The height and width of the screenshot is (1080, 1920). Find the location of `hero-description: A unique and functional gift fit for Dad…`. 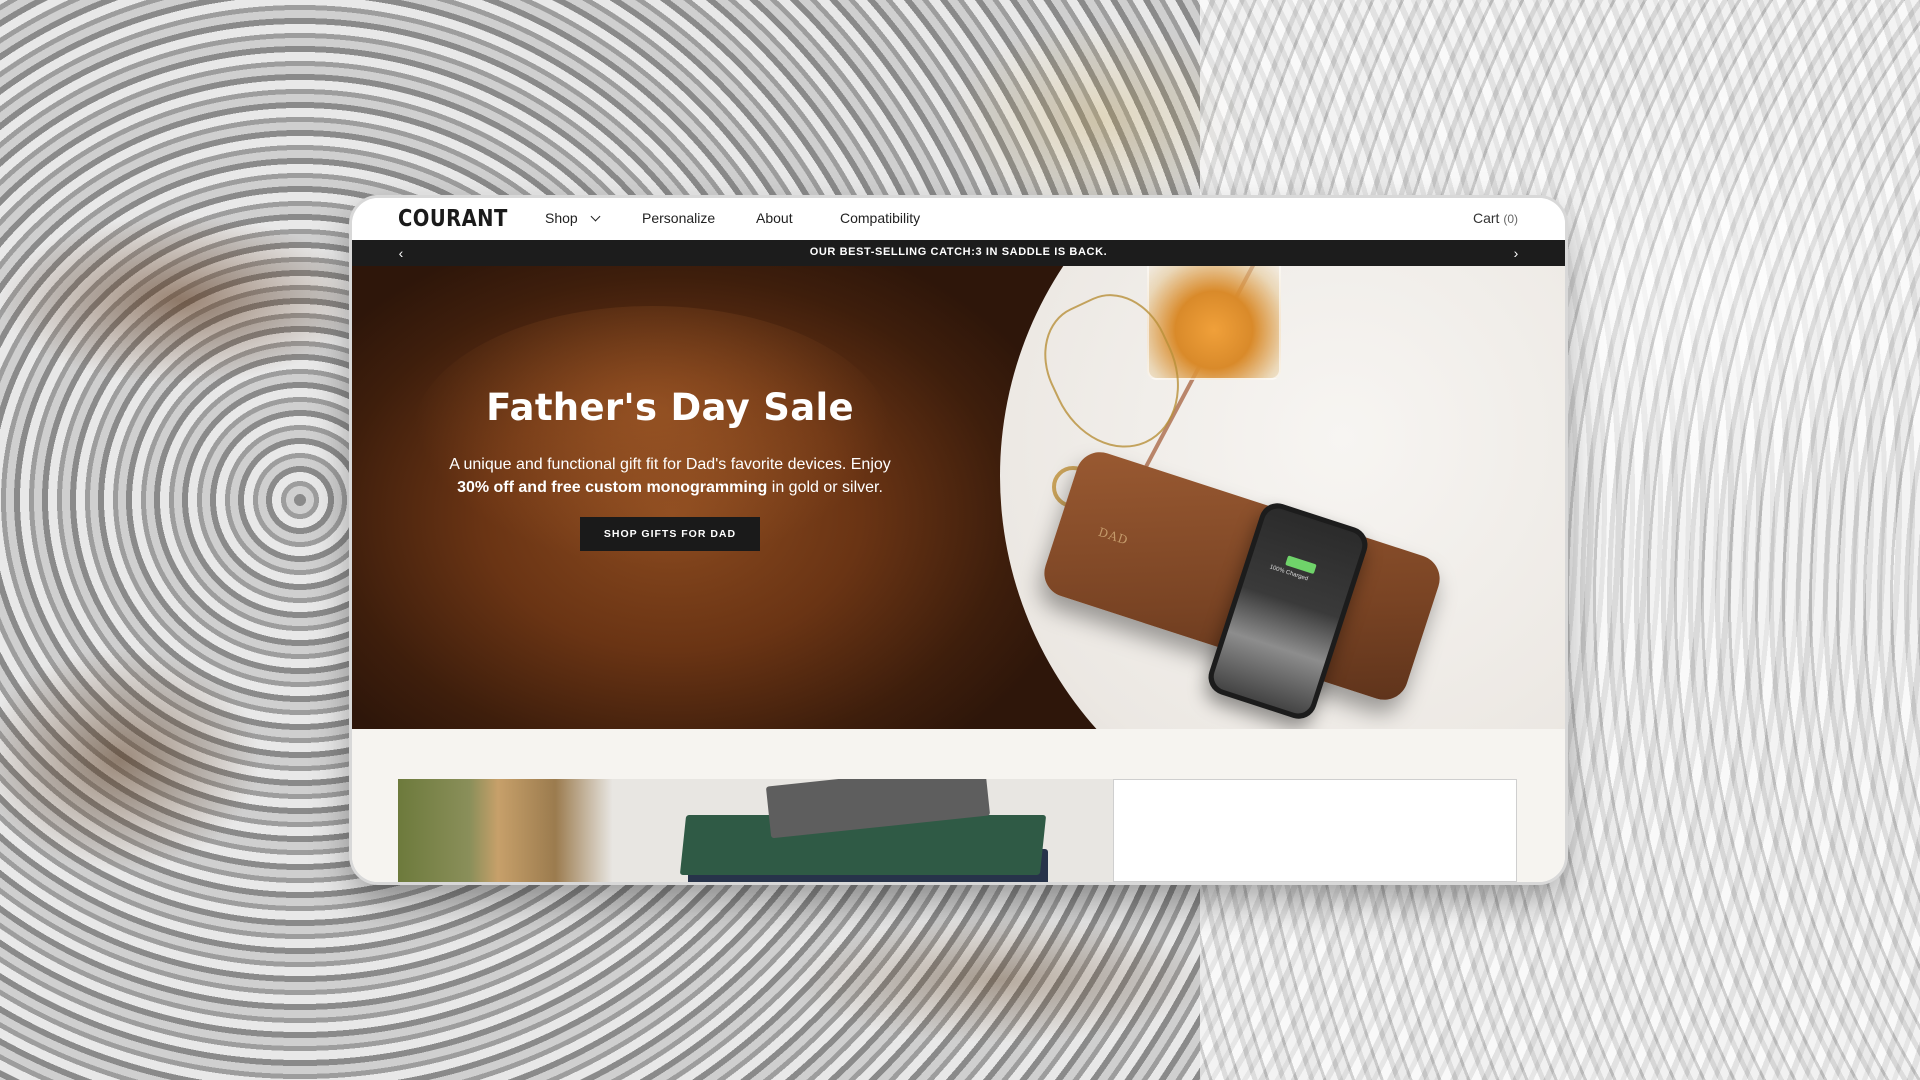

hero-description: A unique and functional gift fit for Dad… is located at coordinates (670, 476).